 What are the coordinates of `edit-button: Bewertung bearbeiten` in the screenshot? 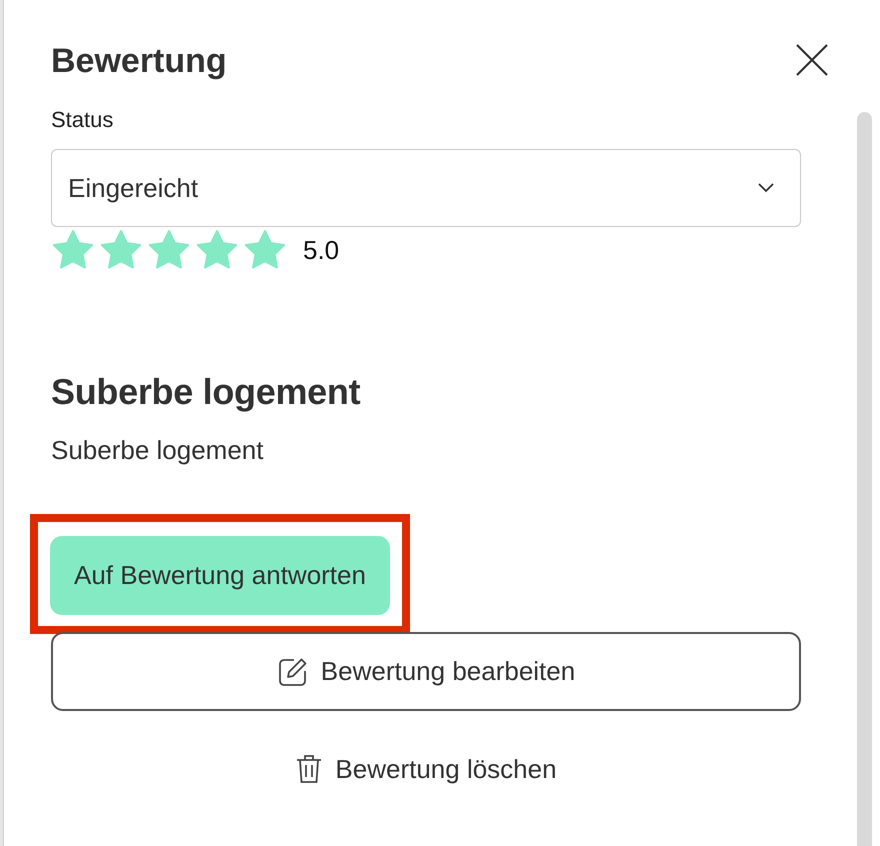 It's located at (426, 671).